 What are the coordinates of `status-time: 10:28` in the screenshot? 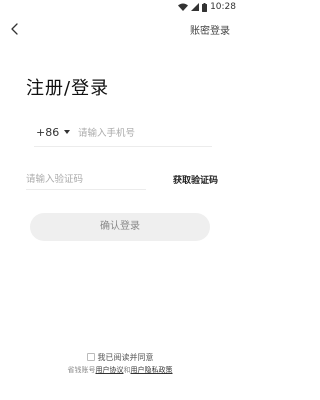 It's located at (223, 7).